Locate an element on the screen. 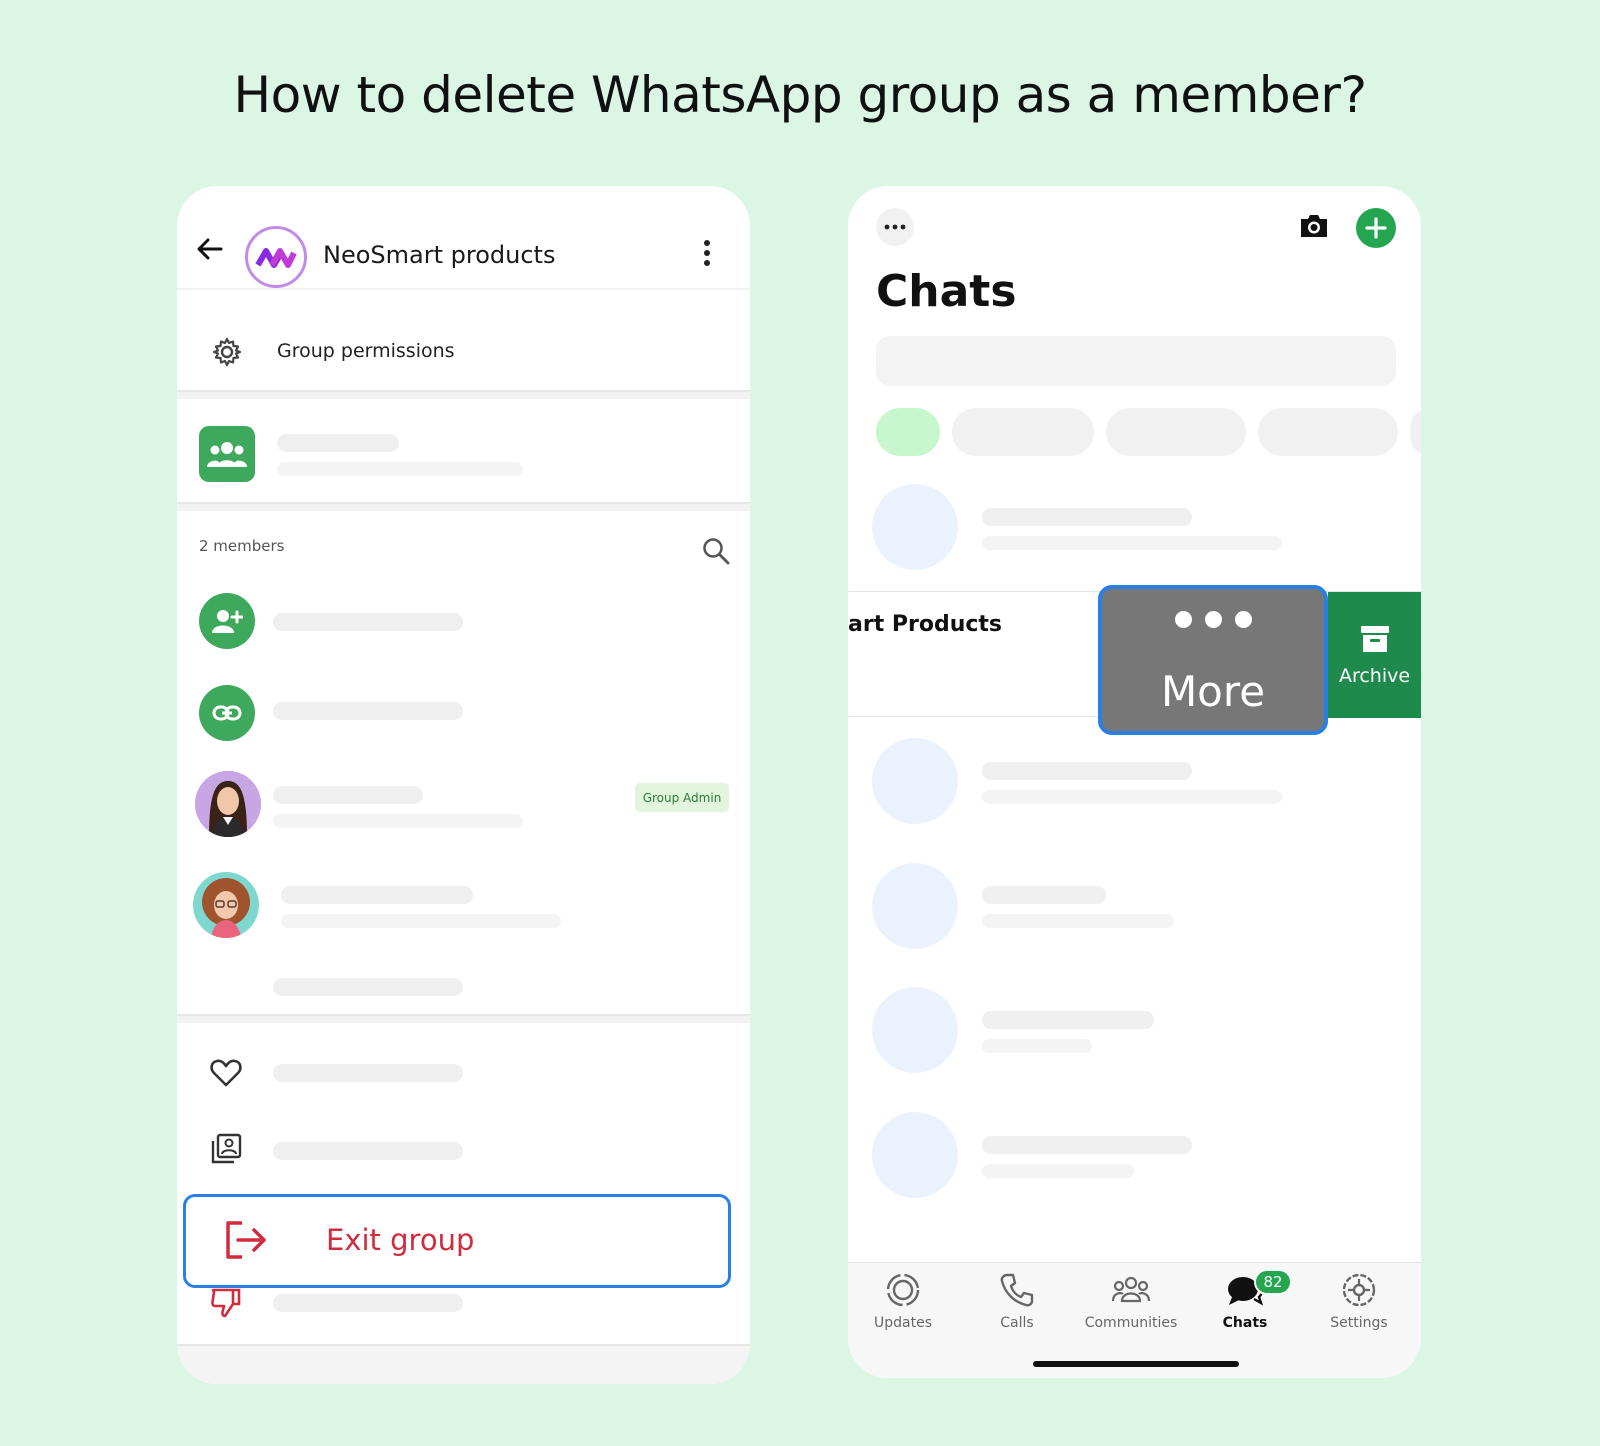 This screenshot has height=1446, width=1600. updates-icon is located at coordinates (903, 1290).